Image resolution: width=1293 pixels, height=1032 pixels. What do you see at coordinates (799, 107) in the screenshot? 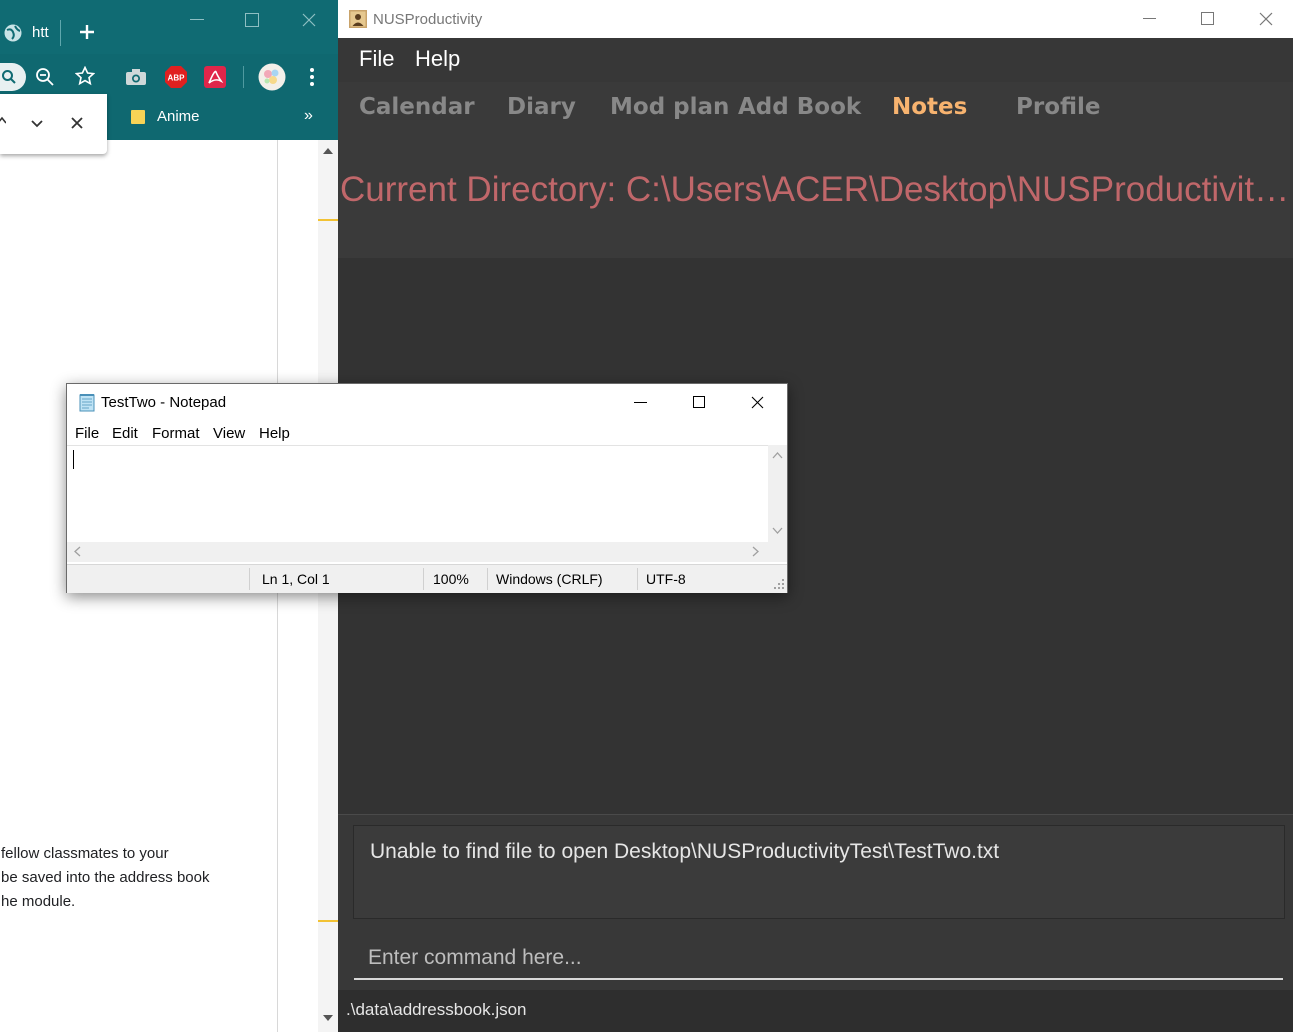
I see `tab-add-book: Add Book` at bounding box center [799, 107].